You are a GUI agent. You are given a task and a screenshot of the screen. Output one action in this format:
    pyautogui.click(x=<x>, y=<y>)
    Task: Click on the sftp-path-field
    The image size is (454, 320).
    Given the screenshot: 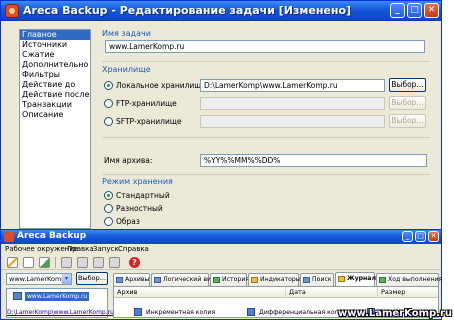 What is the action you would take?
    pyautogui.click(x=292, y=121)
    